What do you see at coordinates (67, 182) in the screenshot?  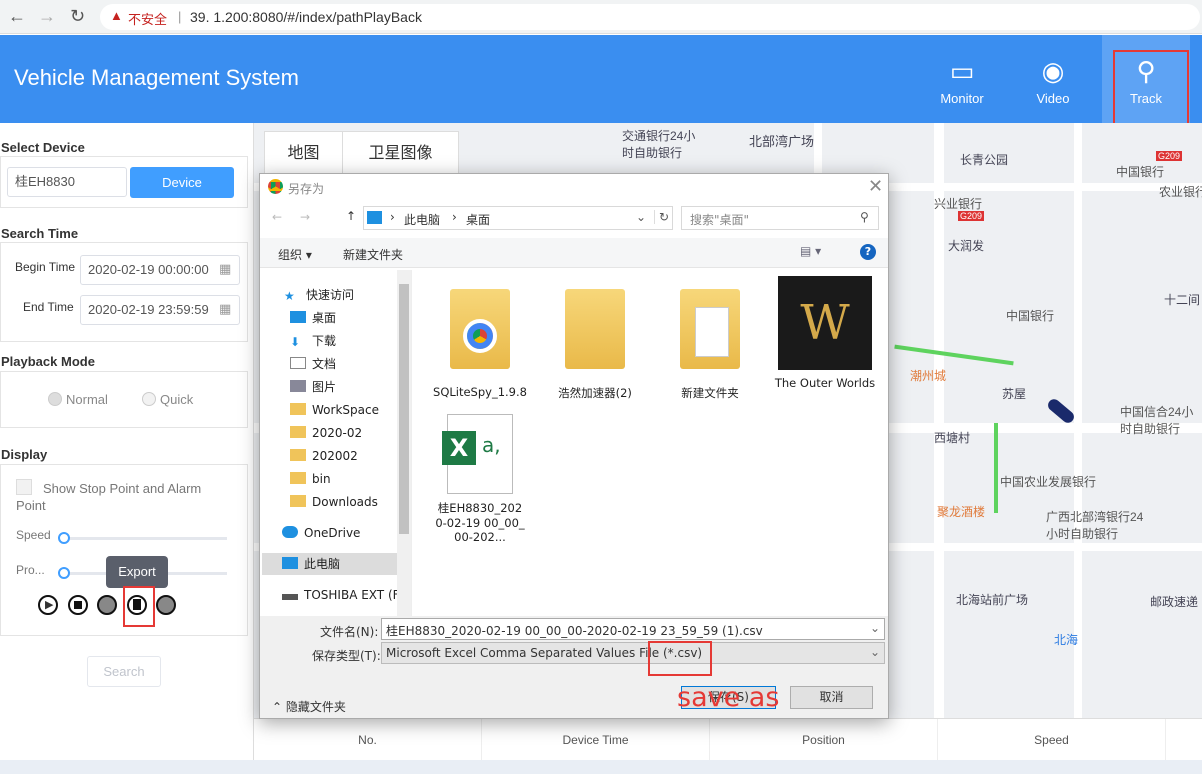 I see `device-input: 桂EH8830` at bounding box center [67, 182].